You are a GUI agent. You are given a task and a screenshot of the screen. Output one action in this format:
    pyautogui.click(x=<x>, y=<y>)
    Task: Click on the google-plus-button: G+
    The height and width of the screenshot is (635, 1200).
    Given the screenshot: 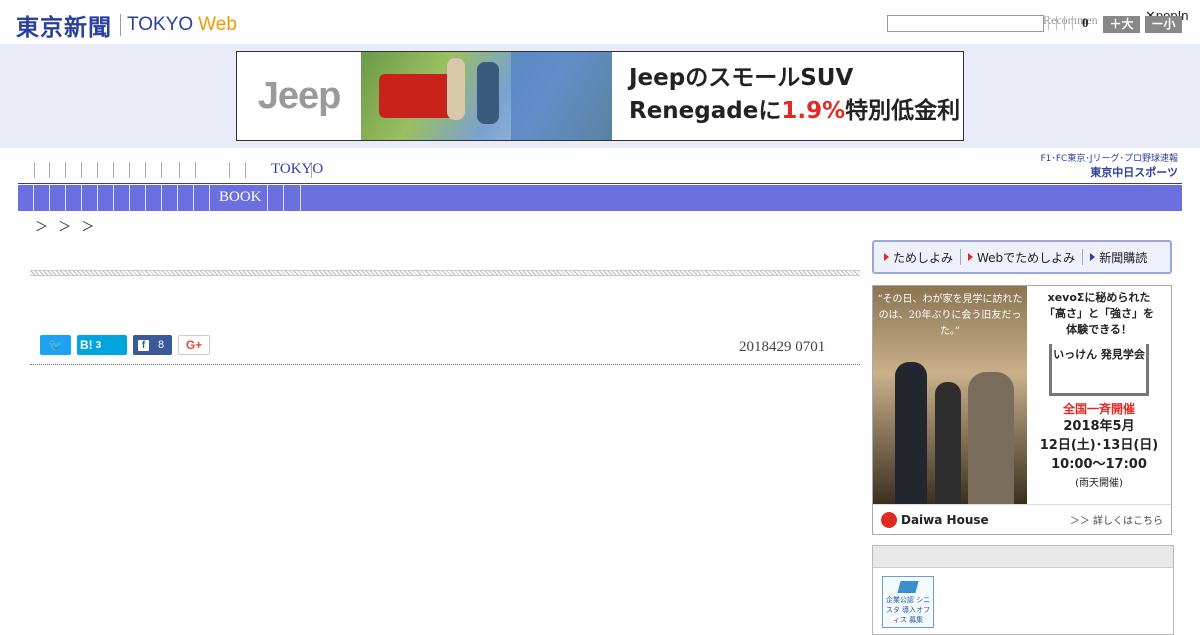 What is the action you would take?
    pyautogui.click(x=194, y=345)
    